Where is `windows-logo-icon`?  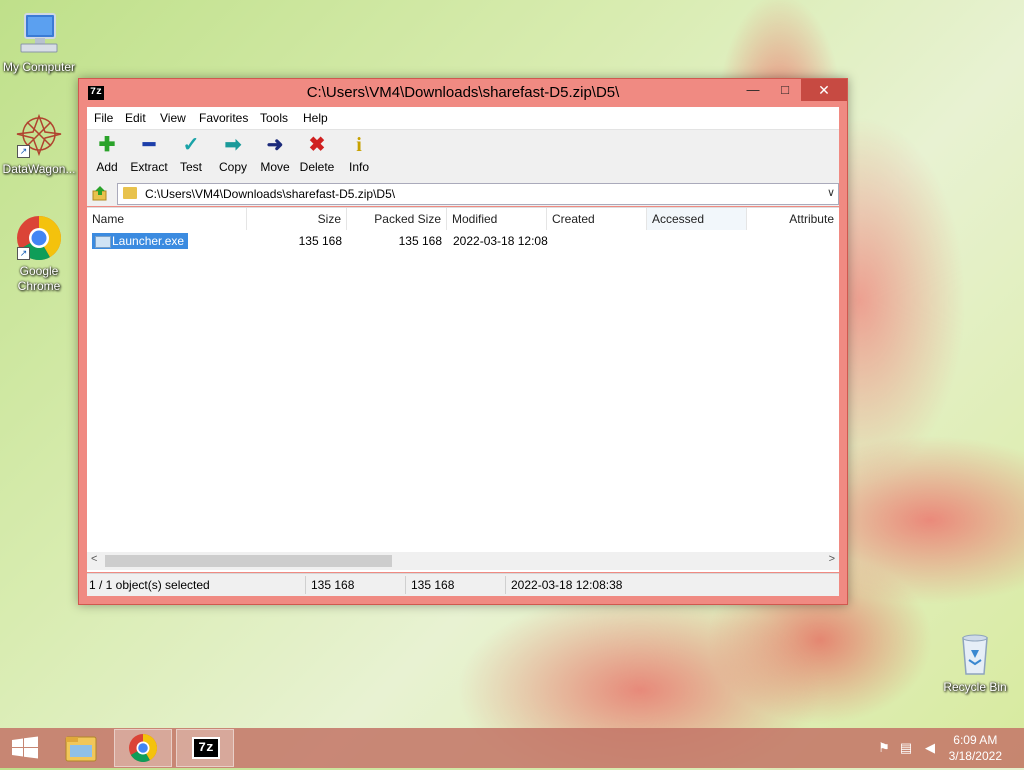 windows-logo-icon is located at coordinates (25, 747).